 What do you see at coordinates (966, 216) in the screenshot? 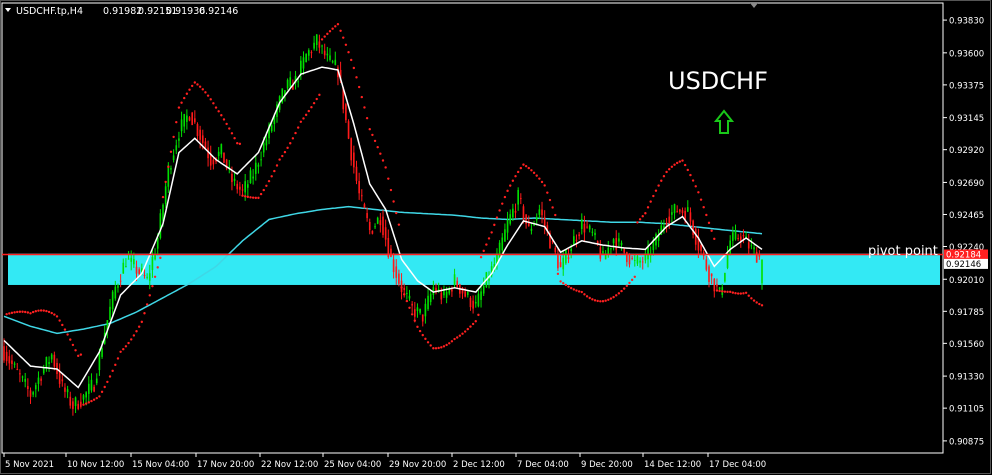
I see `y-tick-label: 0.92465` at bounding box center [966, 216].